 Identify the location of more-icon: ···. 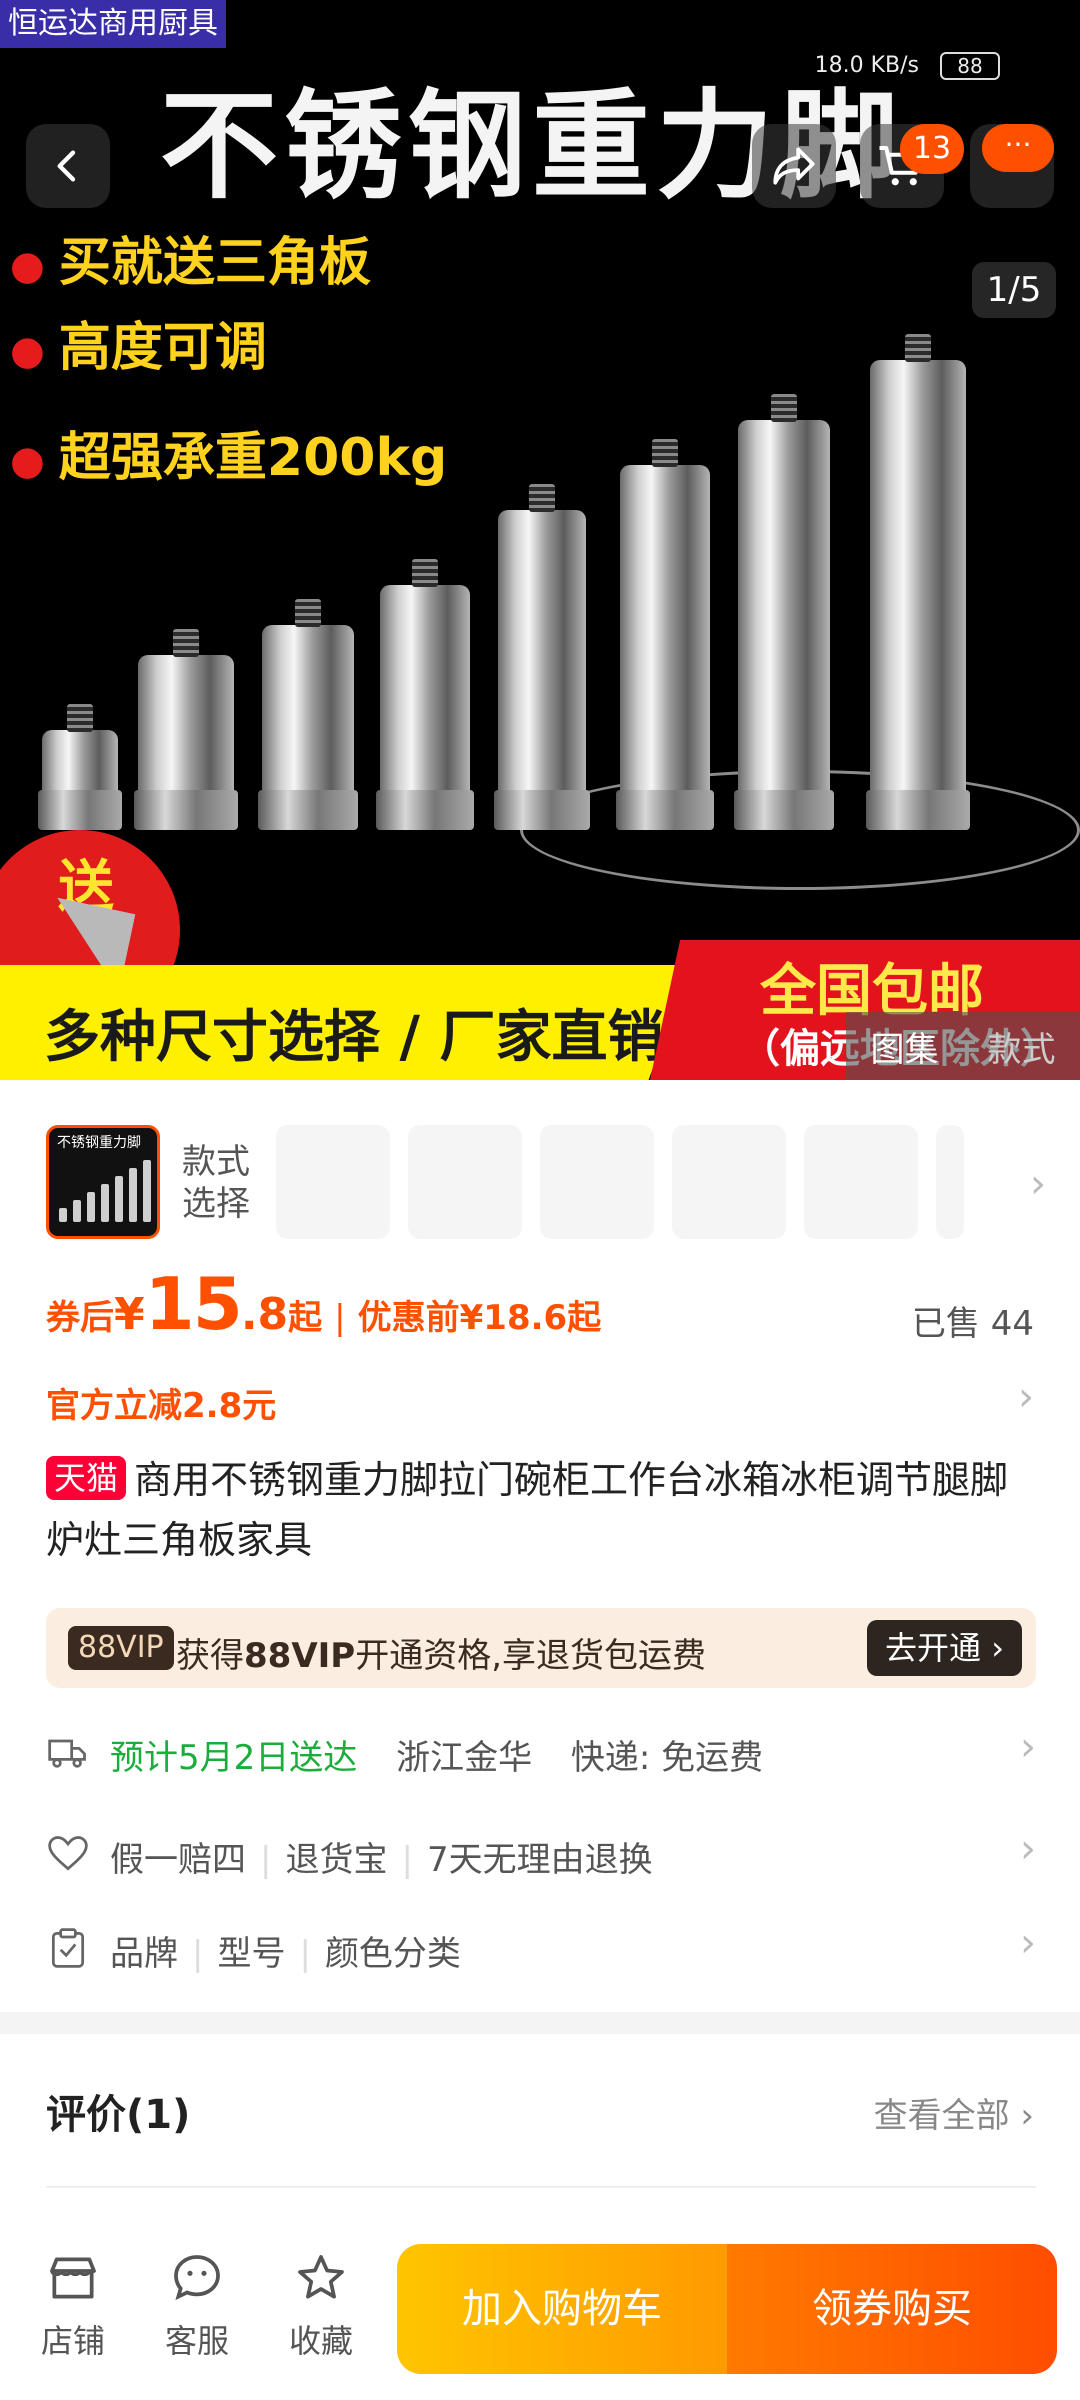
(1018, 148).